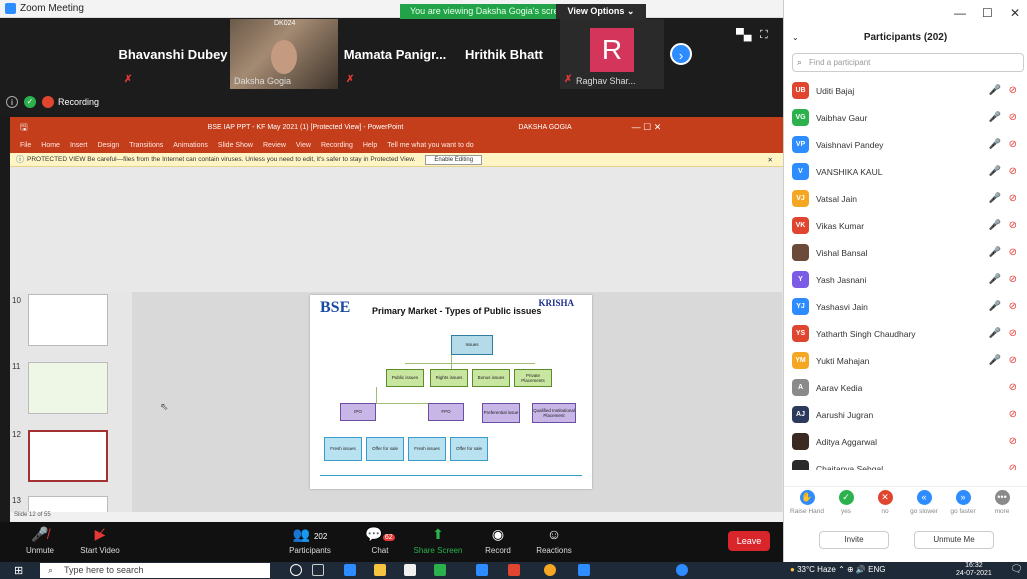  Describe the element at coordinates (310, 540) in the screenshot. I see `participants-button: 👥 202 Participants` at that location.